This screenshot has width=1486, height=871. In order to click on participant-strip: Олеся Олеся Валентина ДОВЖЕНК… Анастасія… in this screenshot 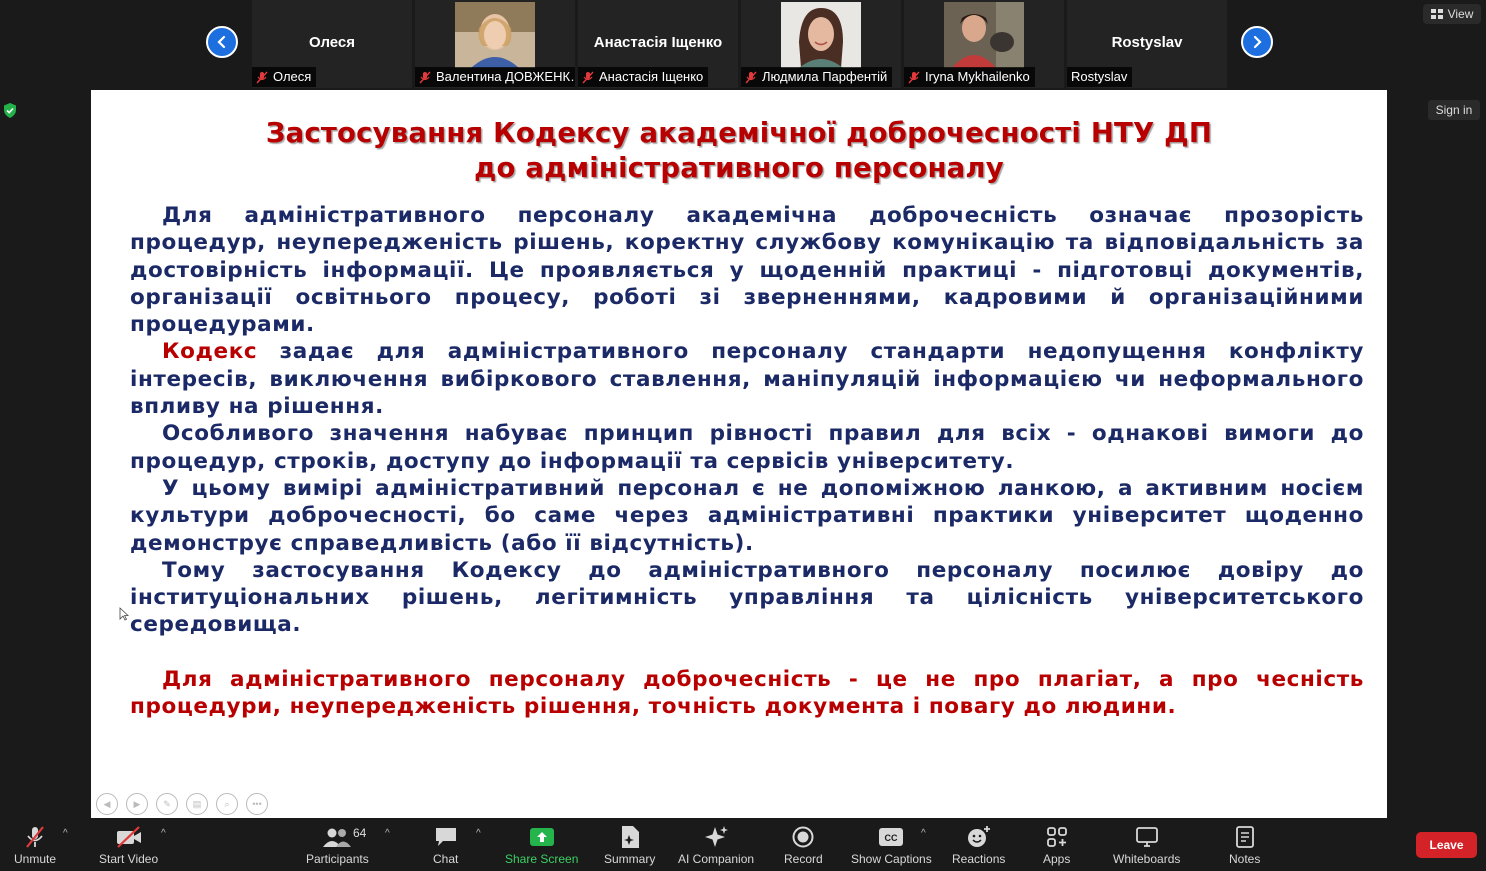, I will do `click(743, 45)`.